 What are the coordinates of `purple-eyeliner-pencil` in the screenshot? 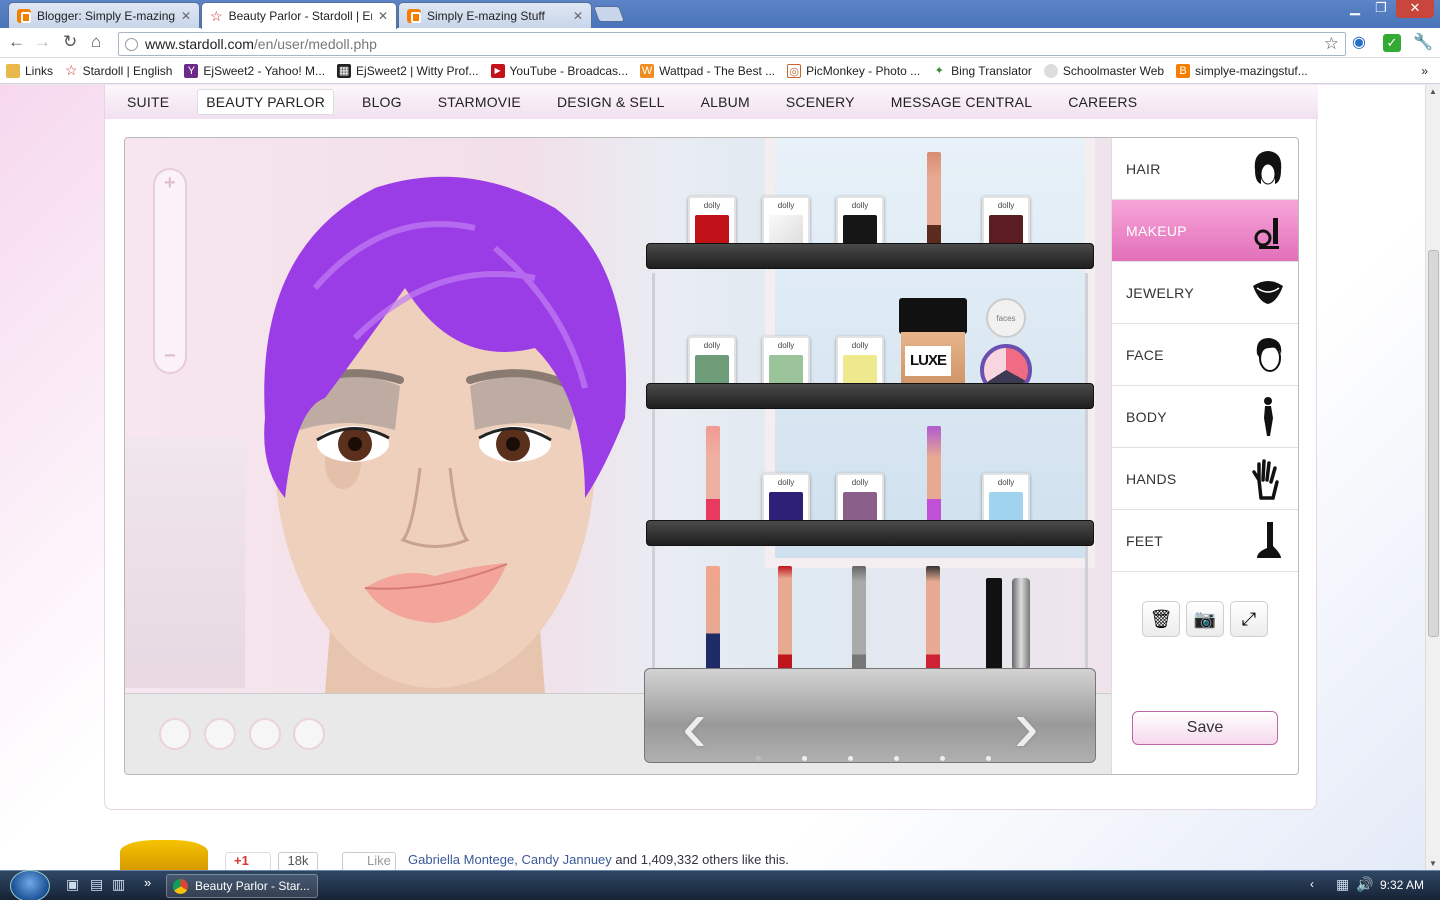 It's located at (934, 478).